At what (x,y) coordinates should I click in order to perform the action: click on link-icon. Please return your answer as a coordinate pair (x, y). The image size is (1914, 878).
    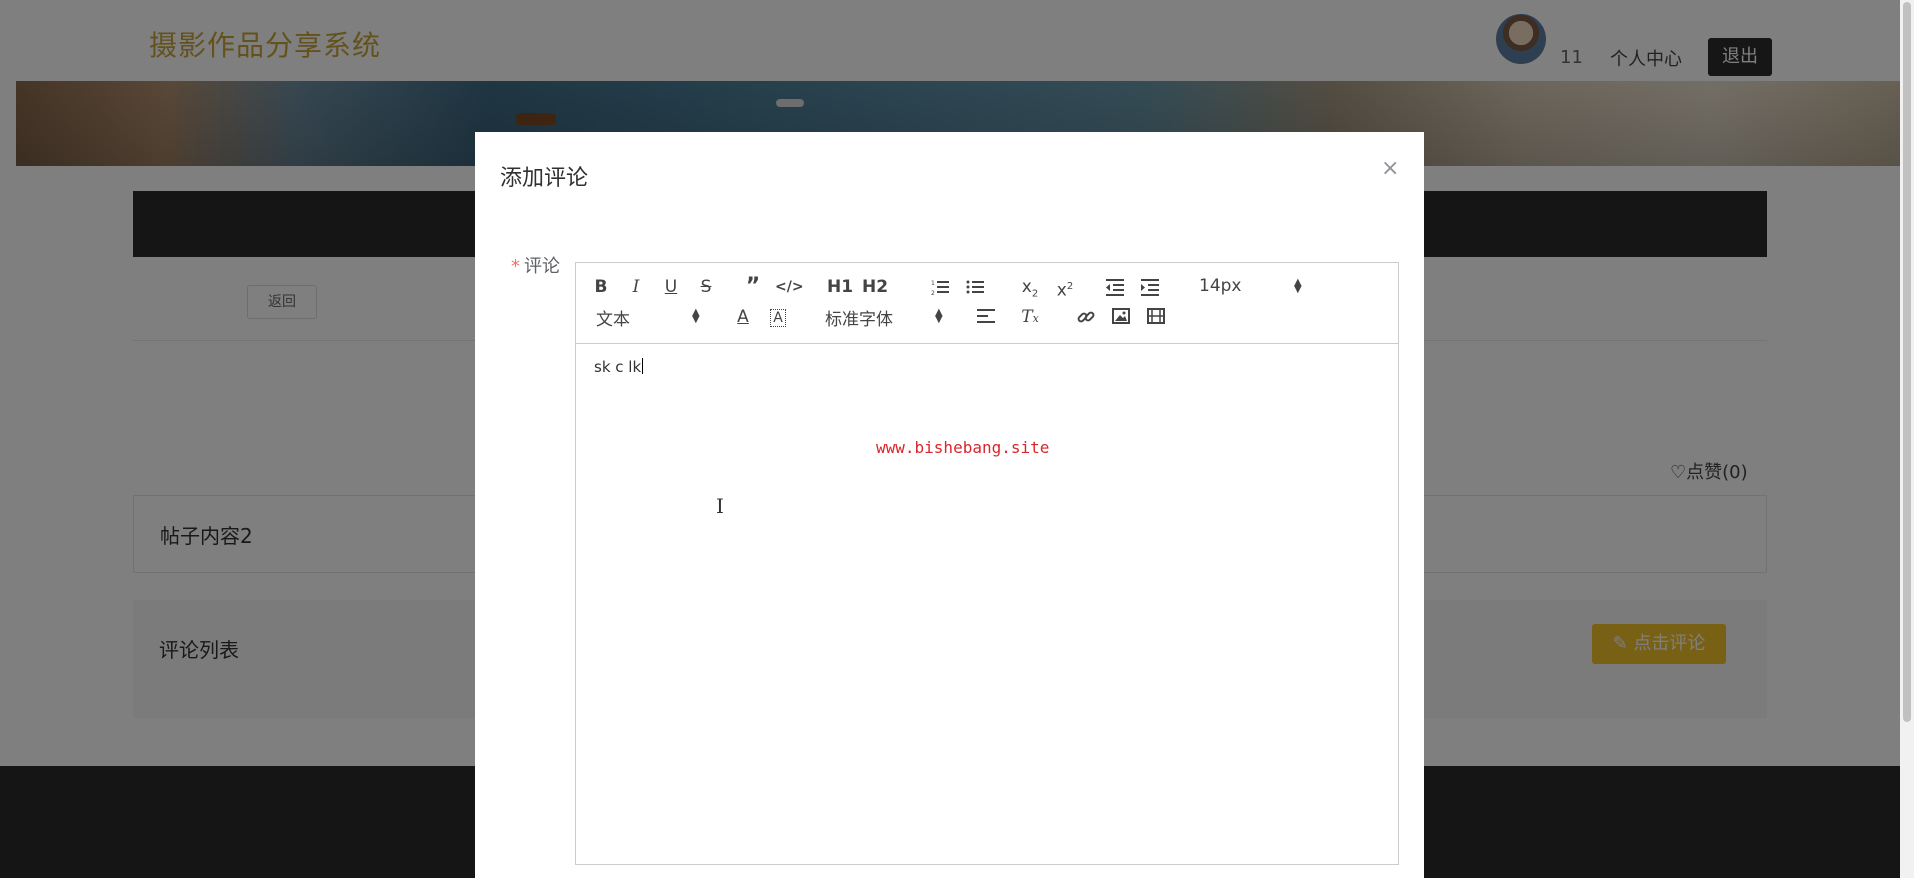
    Looking at the image, I should click on (1086, 317).